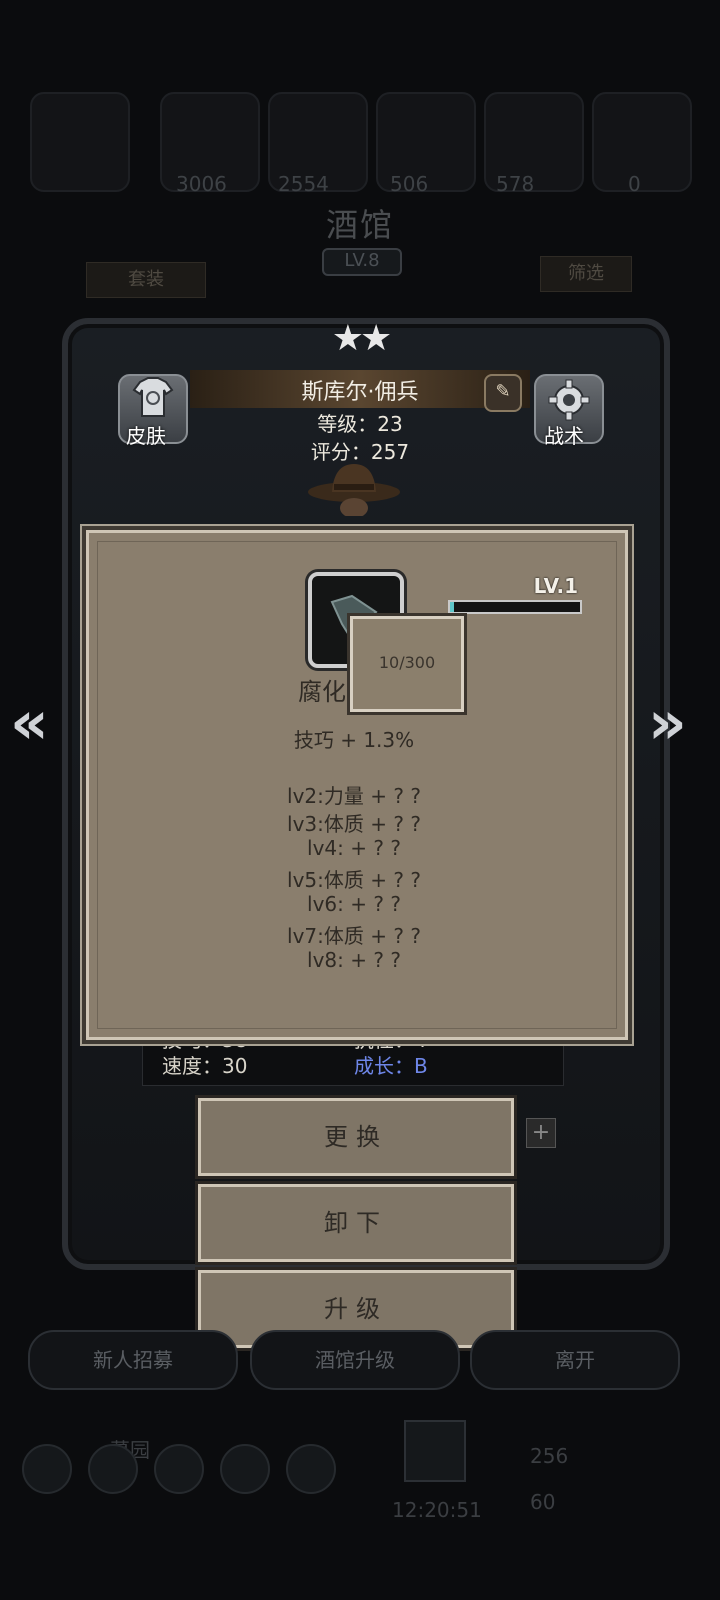 This screenshot has width=720, height=1600. I want to click on resource-count: 2554, so click(303, 184).